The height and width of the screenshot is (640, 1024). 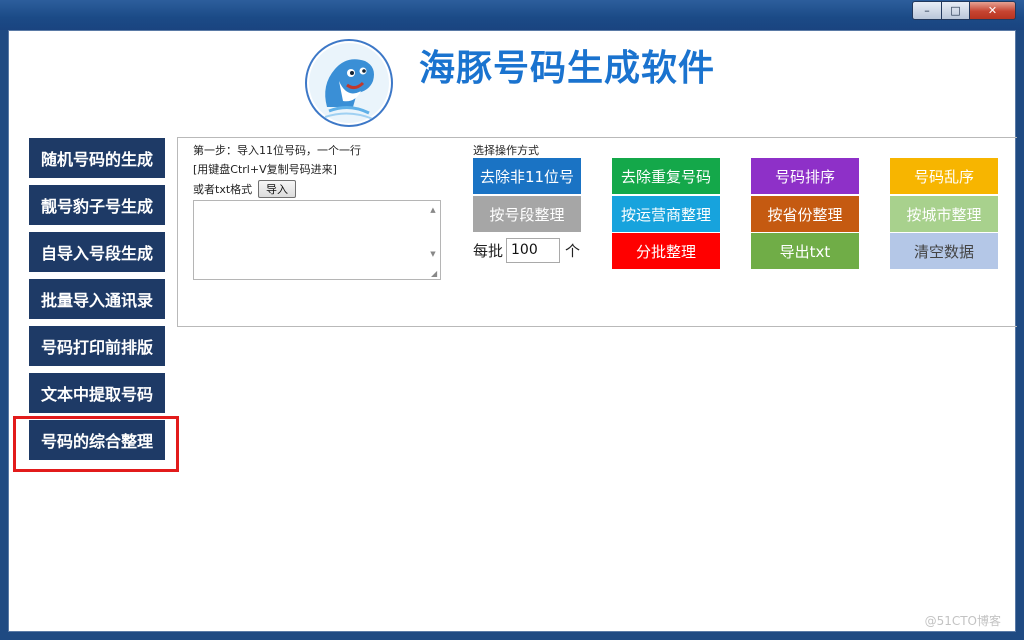 I want to click on batch-split-button: 分批整理, so click(x=666, y=251).